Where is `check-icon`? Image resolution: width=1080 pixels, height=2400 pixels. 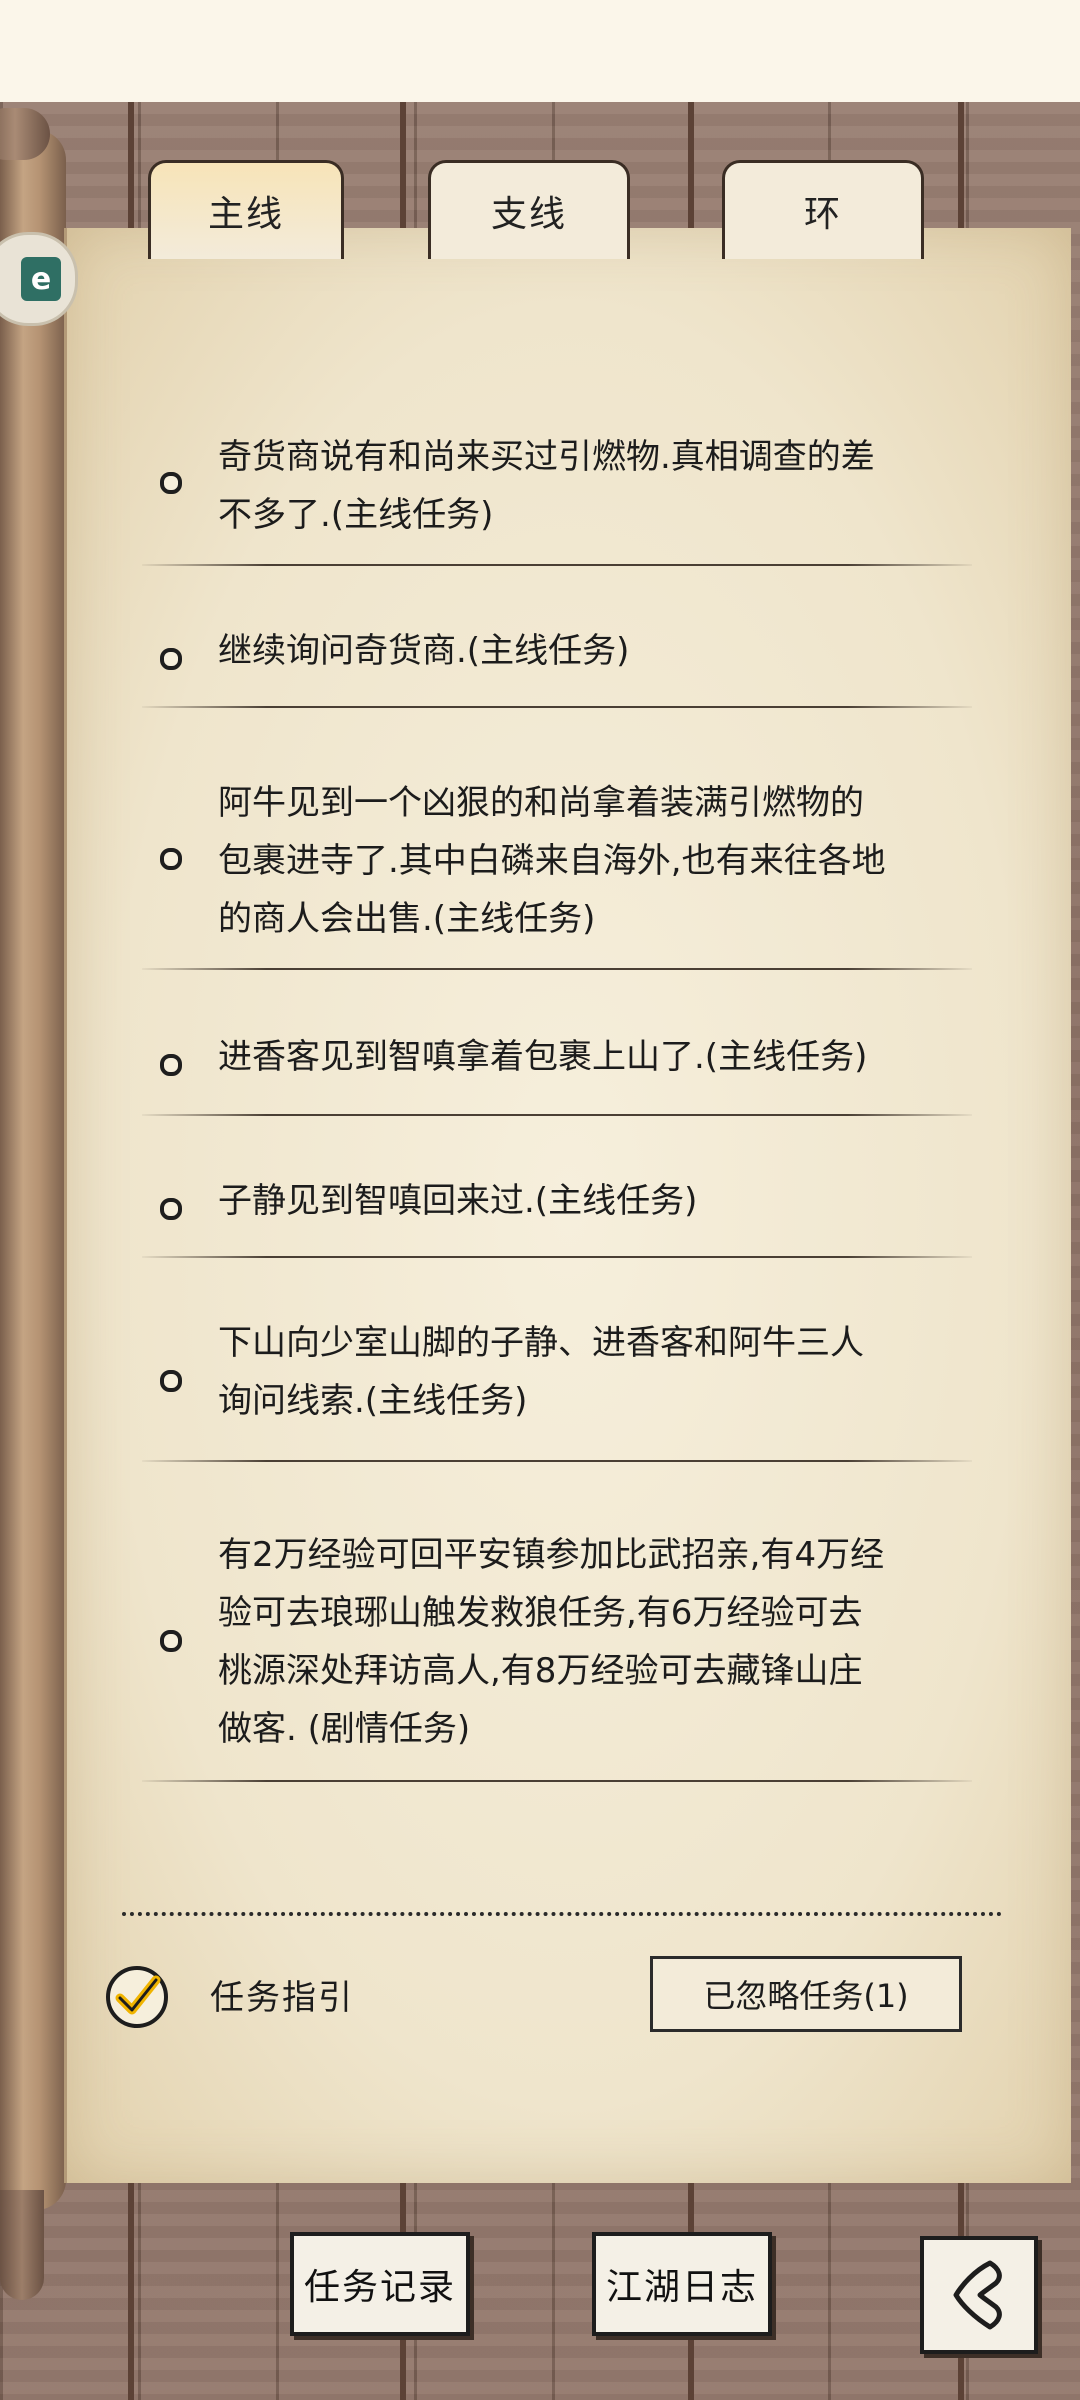 check-icon is located at coordinates (137, 1997).